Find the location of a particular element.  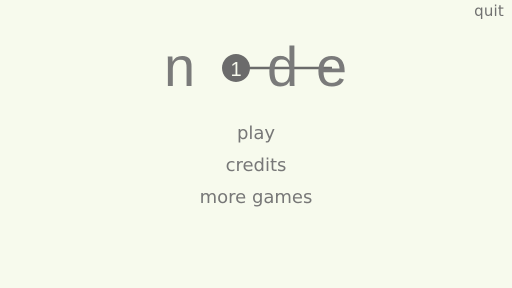

menu-item-more-games: more games is located at coordinates (256, 198).